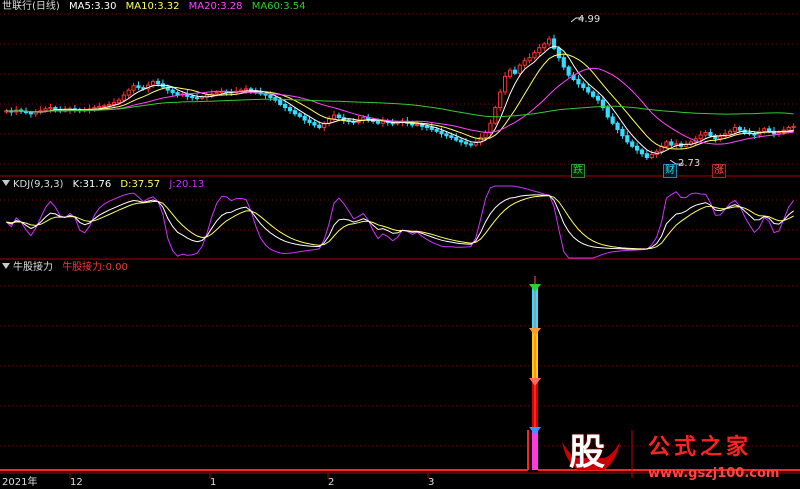 This screenshot has height=489, width=800. Describe the element at coordinates (84, 267) in the screenshot. I see `indicator-series-label: 牛股接力:` at that location.